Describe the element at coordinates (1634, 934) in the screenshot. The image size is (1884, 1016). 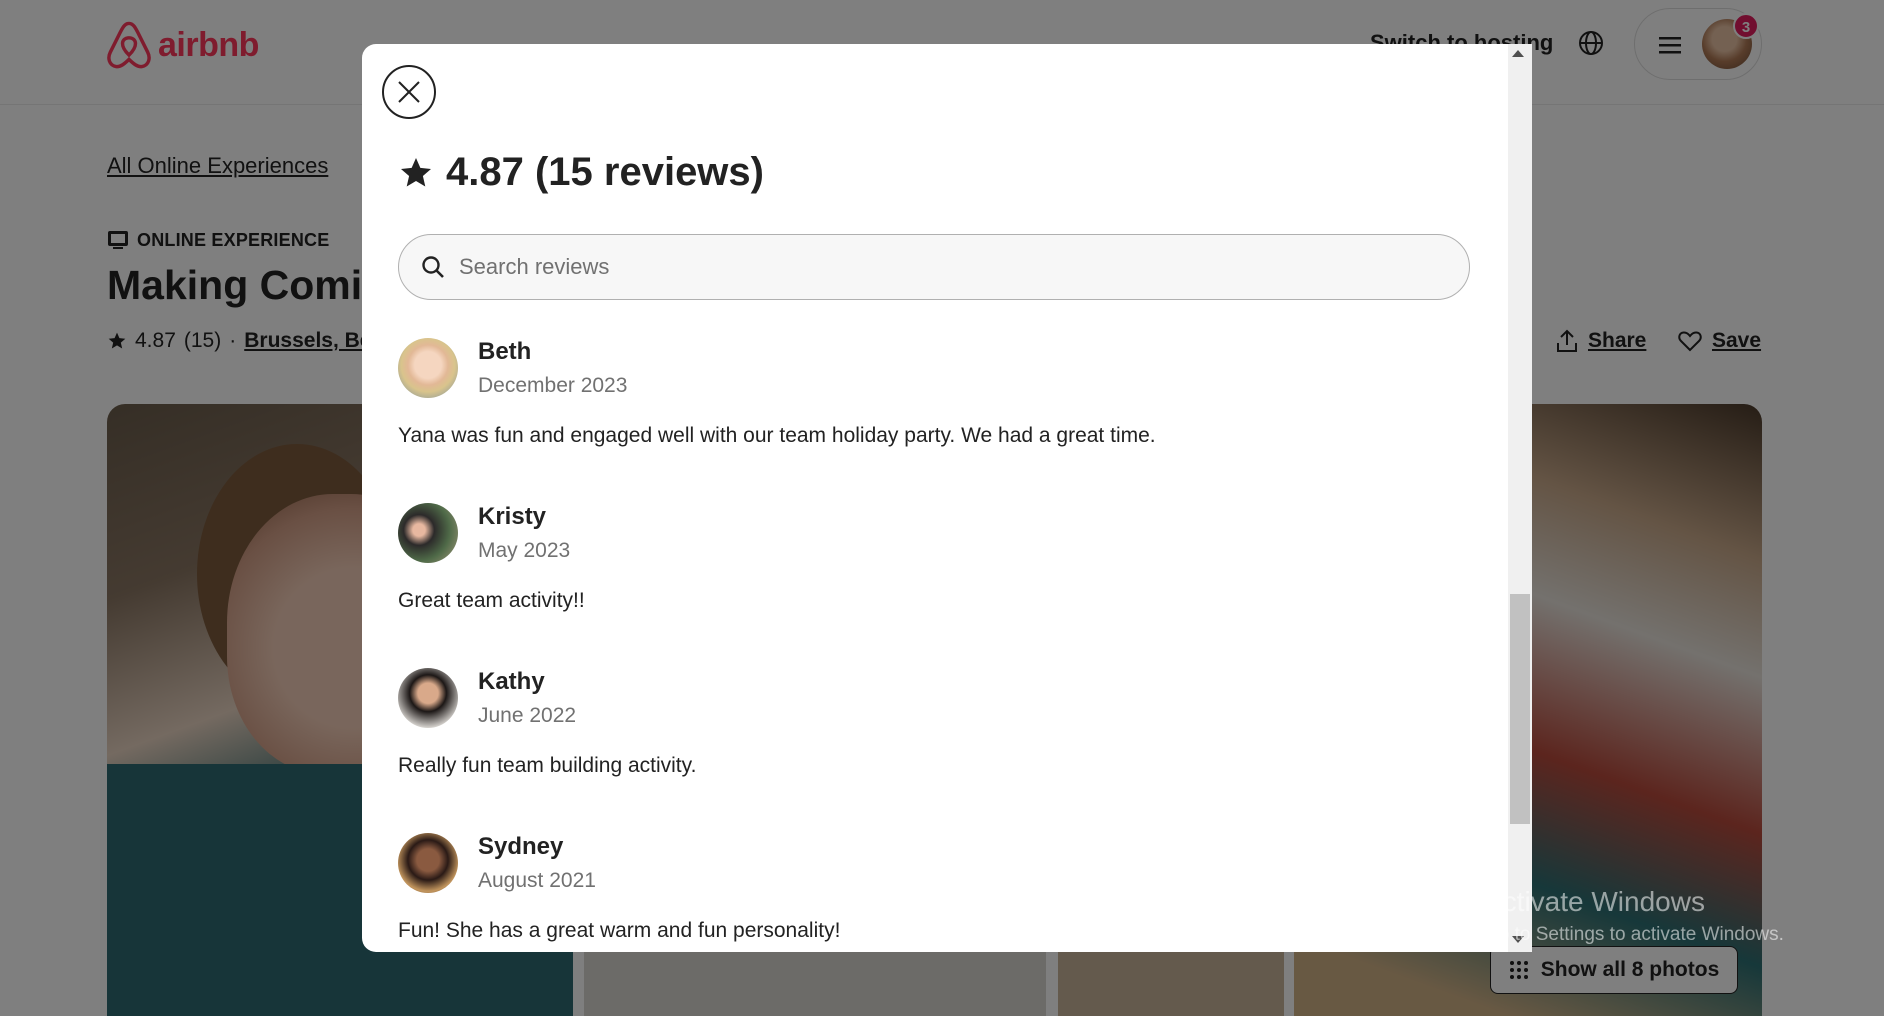
I see `watermark-subtitle: Go to Settings to activate Windows.` at that location.